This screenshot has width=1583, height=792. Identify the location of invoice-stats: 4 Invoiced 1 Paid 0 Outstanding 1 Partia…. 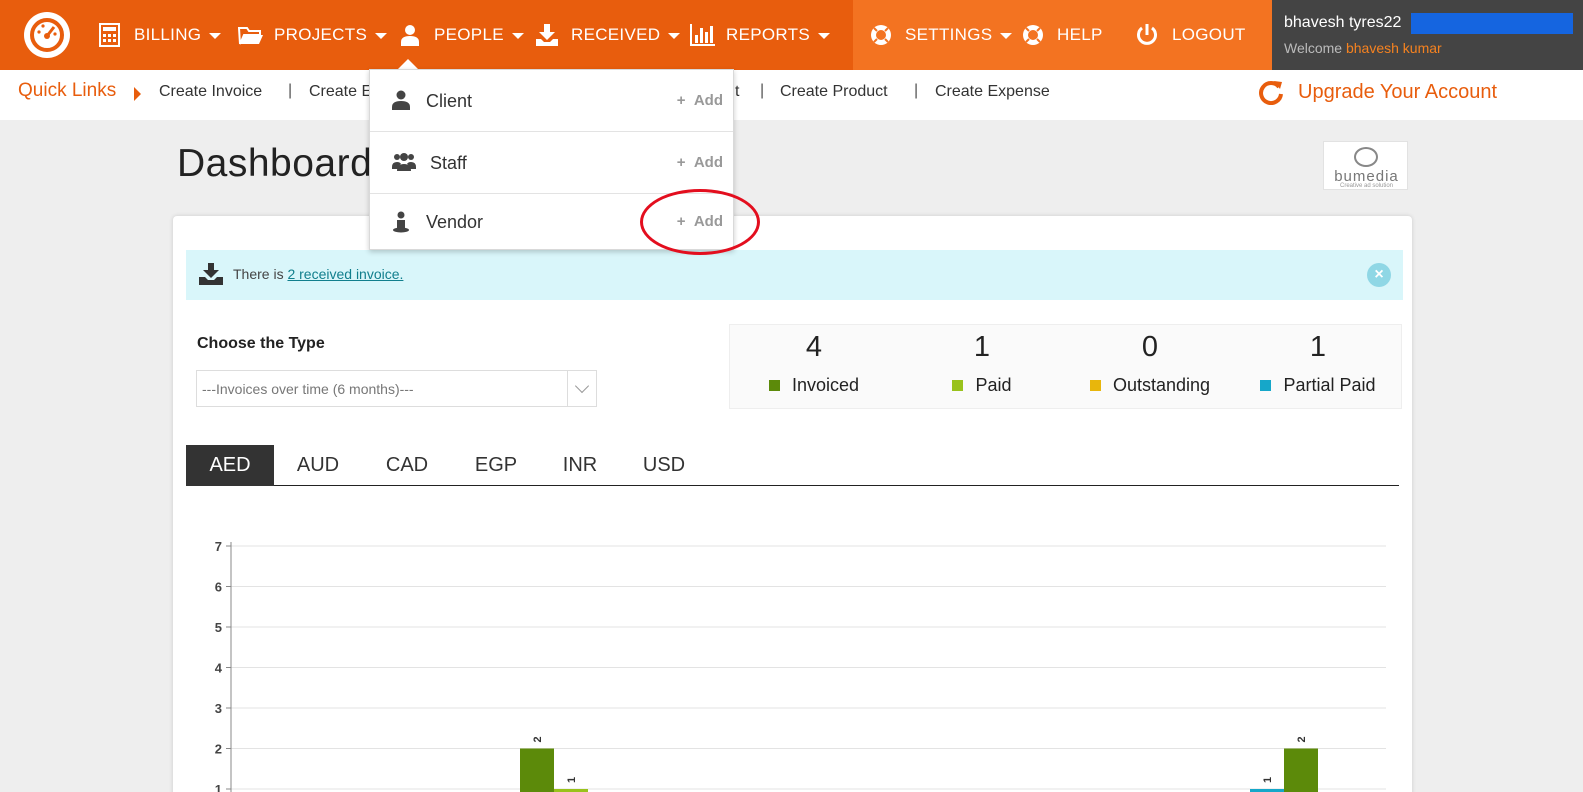
(1065, 366).